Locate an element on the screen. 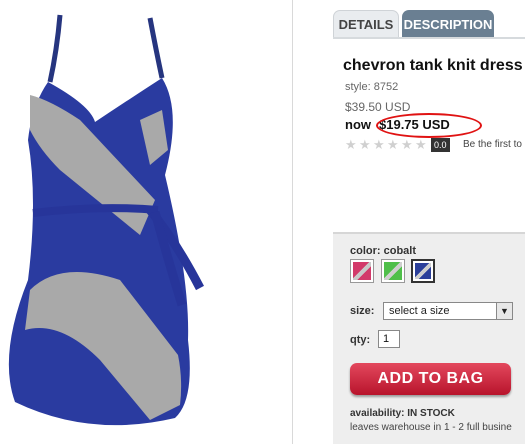 The image size is (525, 444). review-link: Be the first to is located at coordinates (492, 144).